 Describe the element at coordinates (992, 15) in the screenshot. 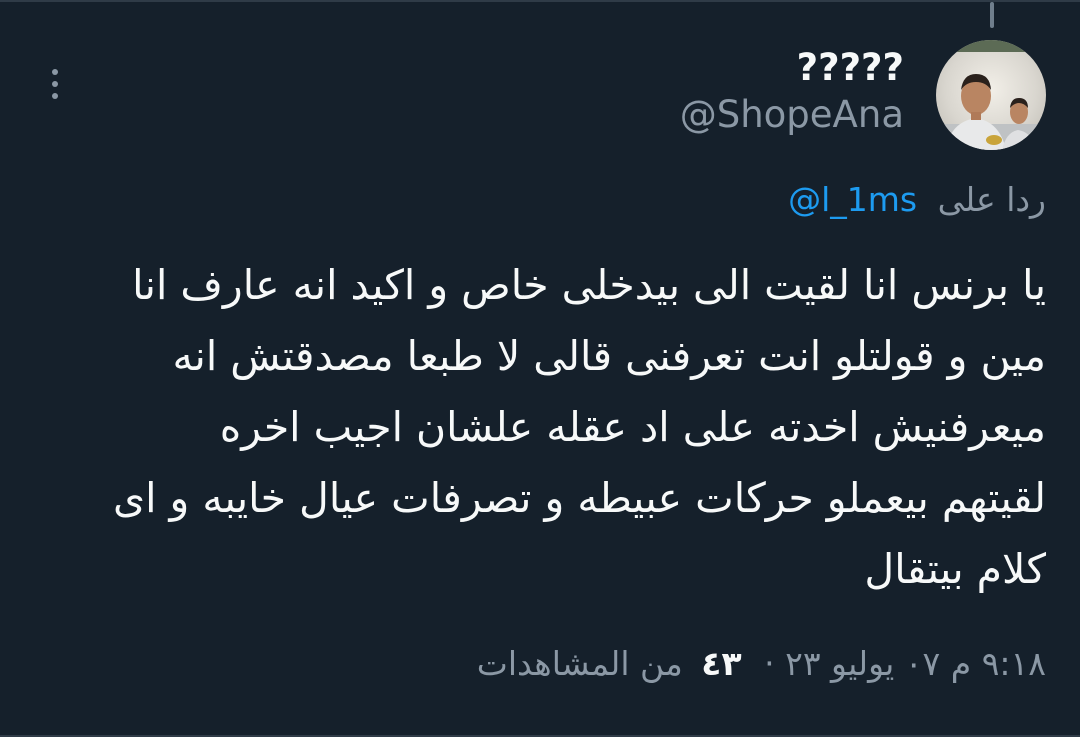

I see `thread-connector-line` at that location.